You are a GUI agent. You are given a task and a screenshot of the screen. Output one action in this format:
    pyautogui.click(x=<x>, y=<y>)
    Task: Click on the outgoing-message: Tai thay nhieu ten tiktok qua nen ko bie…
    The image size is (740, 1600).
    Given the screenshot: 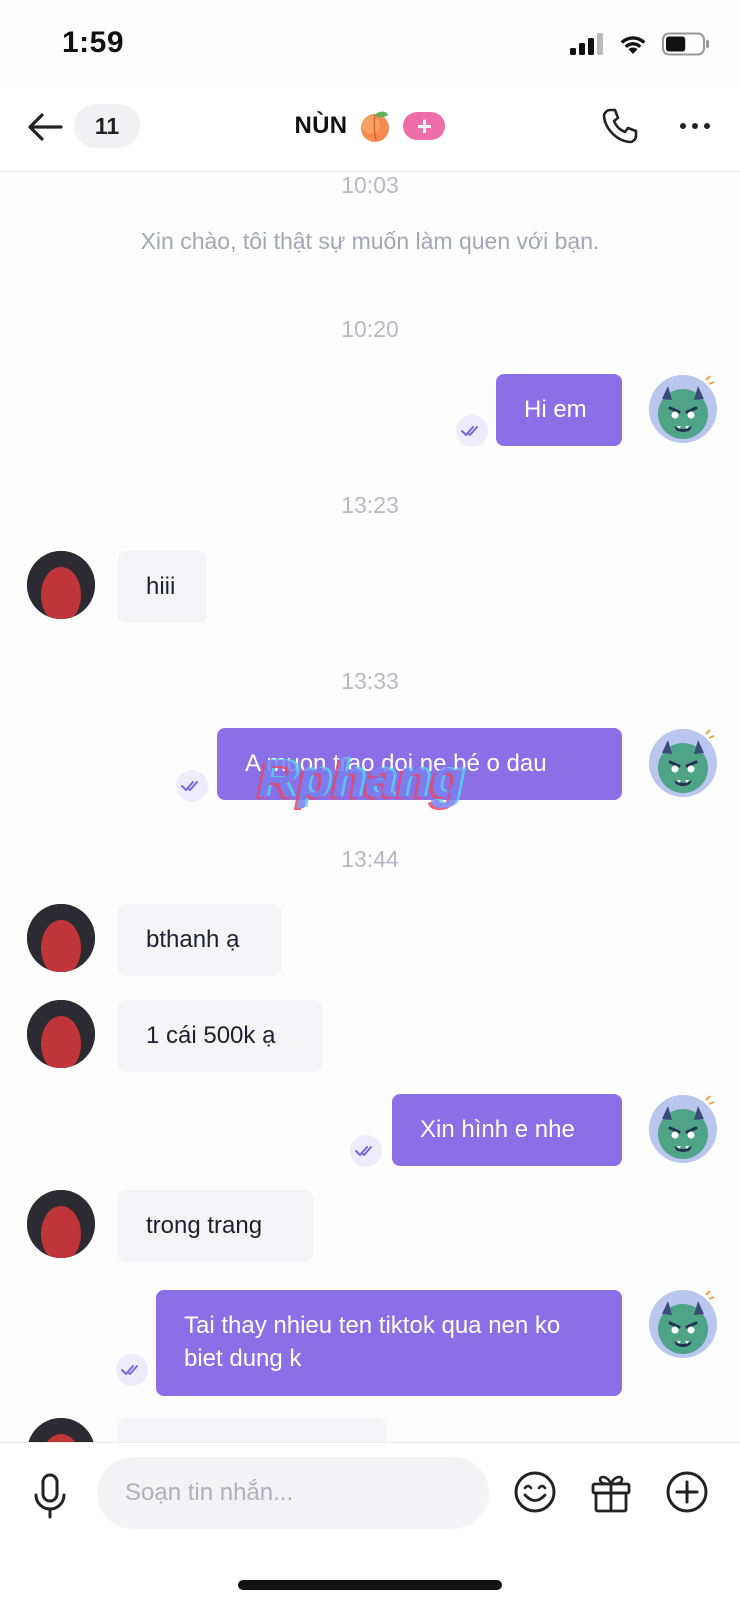 What is the action you would take?
    pyautogui.click(x=389, y=1343)
    